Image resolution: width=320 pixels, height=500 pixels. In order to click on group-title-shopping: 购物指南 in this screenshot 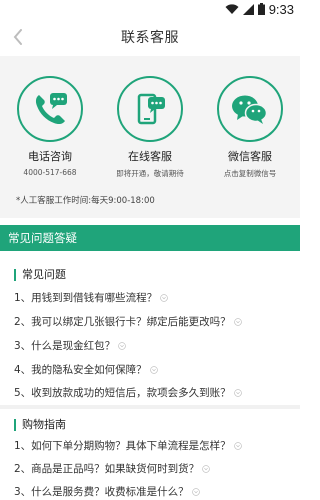, I will do `click(40, 425)`.